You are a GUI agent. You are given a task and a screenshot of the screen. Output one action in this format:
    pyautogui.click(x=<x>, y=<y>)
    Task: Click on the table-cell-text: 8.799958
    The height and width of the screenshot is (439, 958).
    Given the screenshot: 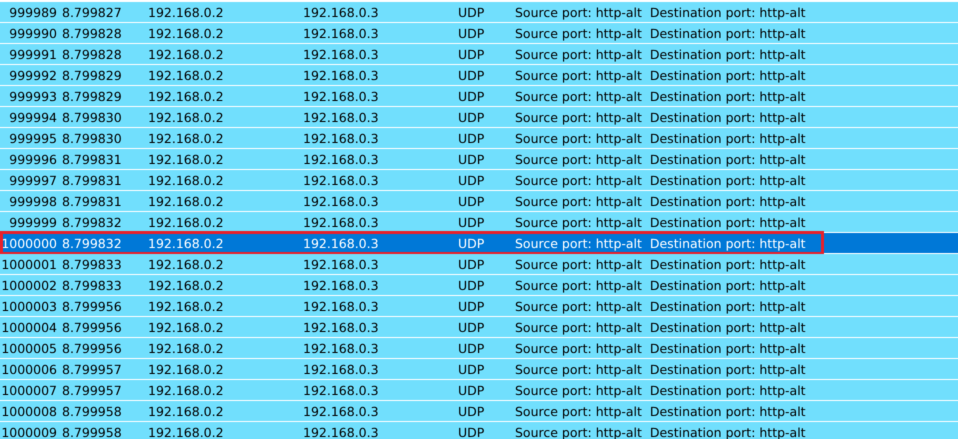 What is the action you would take?
    pyautogui.click(x=92, y=411)
    